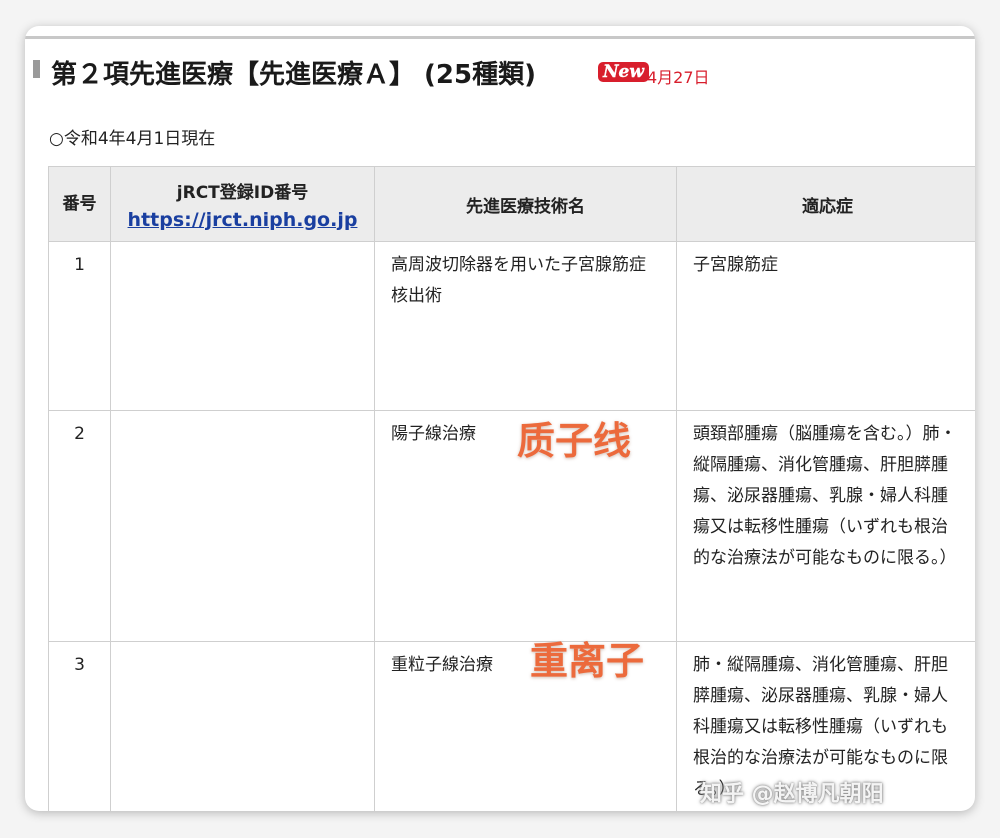 The height and width of the screenshot is (838, 1000). What do you see at coordinates (825, 326) in the screenshot?
I see `row-indication: 子宮腺筋症` at bounding box center [825, 326].